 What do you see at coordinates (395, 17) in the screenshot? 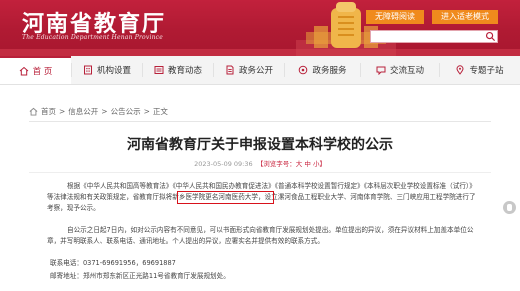
I see `accessible-reading-button: 无障碍阅读` at bounding box center [395, 17].